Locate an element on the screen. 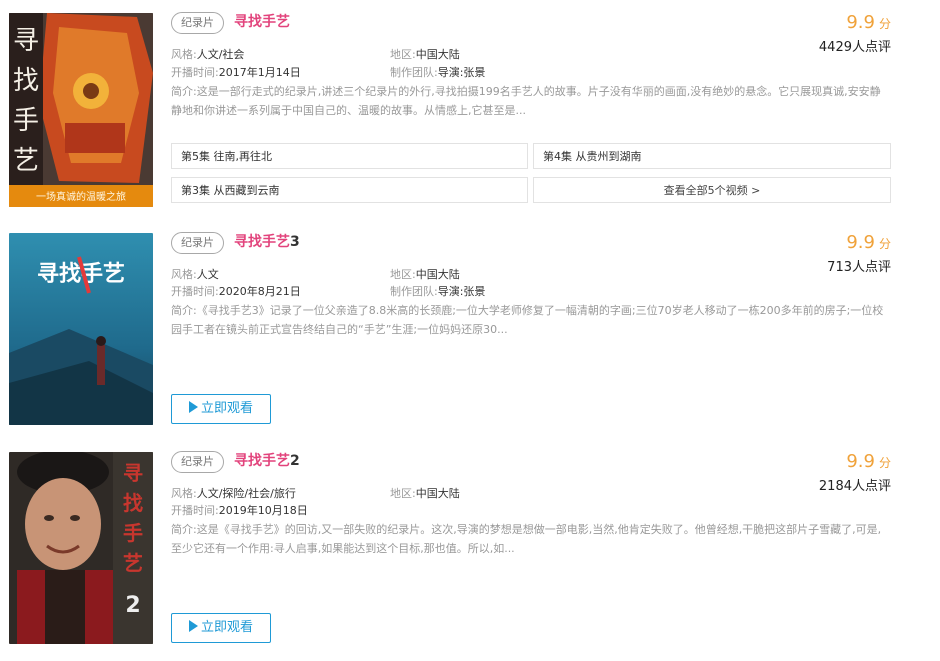 Image resolution: width=940 pixels, height=661 pixels. genre-row: 风格:人文 is located at coordinates (195, 275).